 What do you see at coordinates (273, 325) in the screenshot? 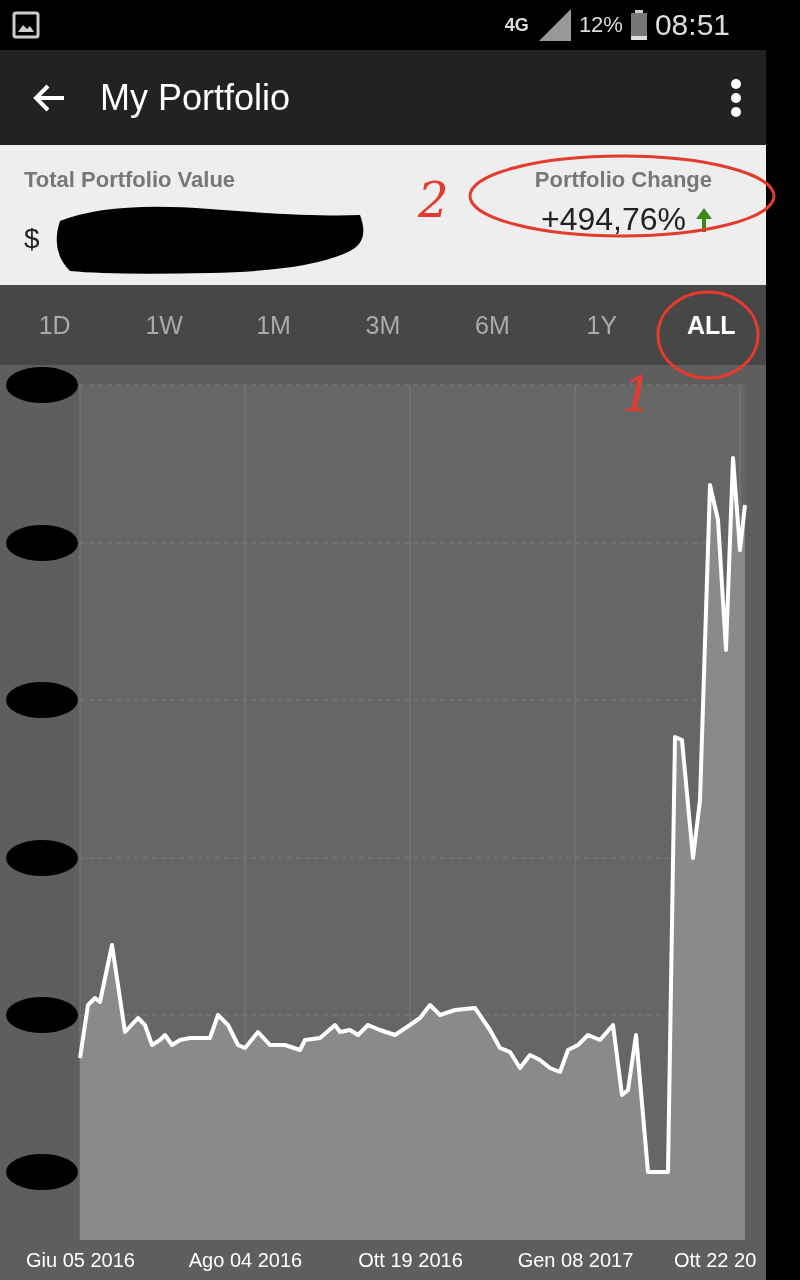
I see `range-tab: 1M` at bounding box center [273, 325].